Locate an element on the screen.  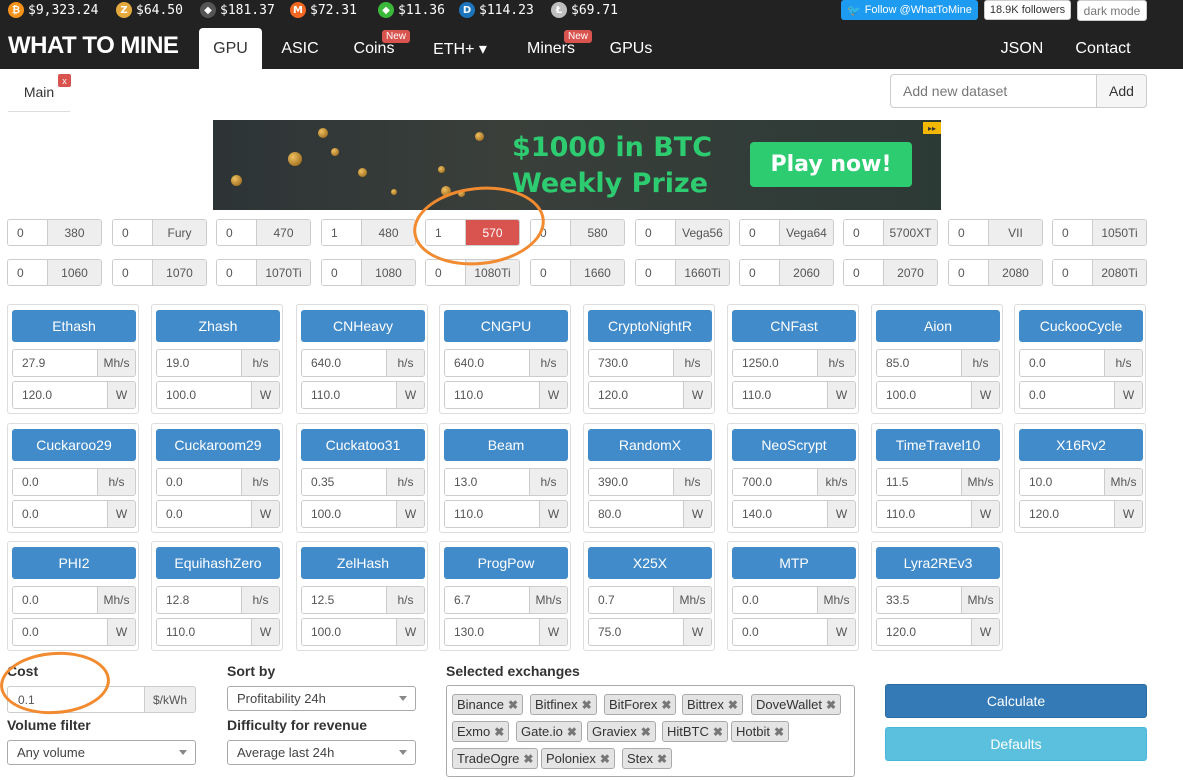
algo-toggle-button: EquihashZero is located at coordinates (218, 563).